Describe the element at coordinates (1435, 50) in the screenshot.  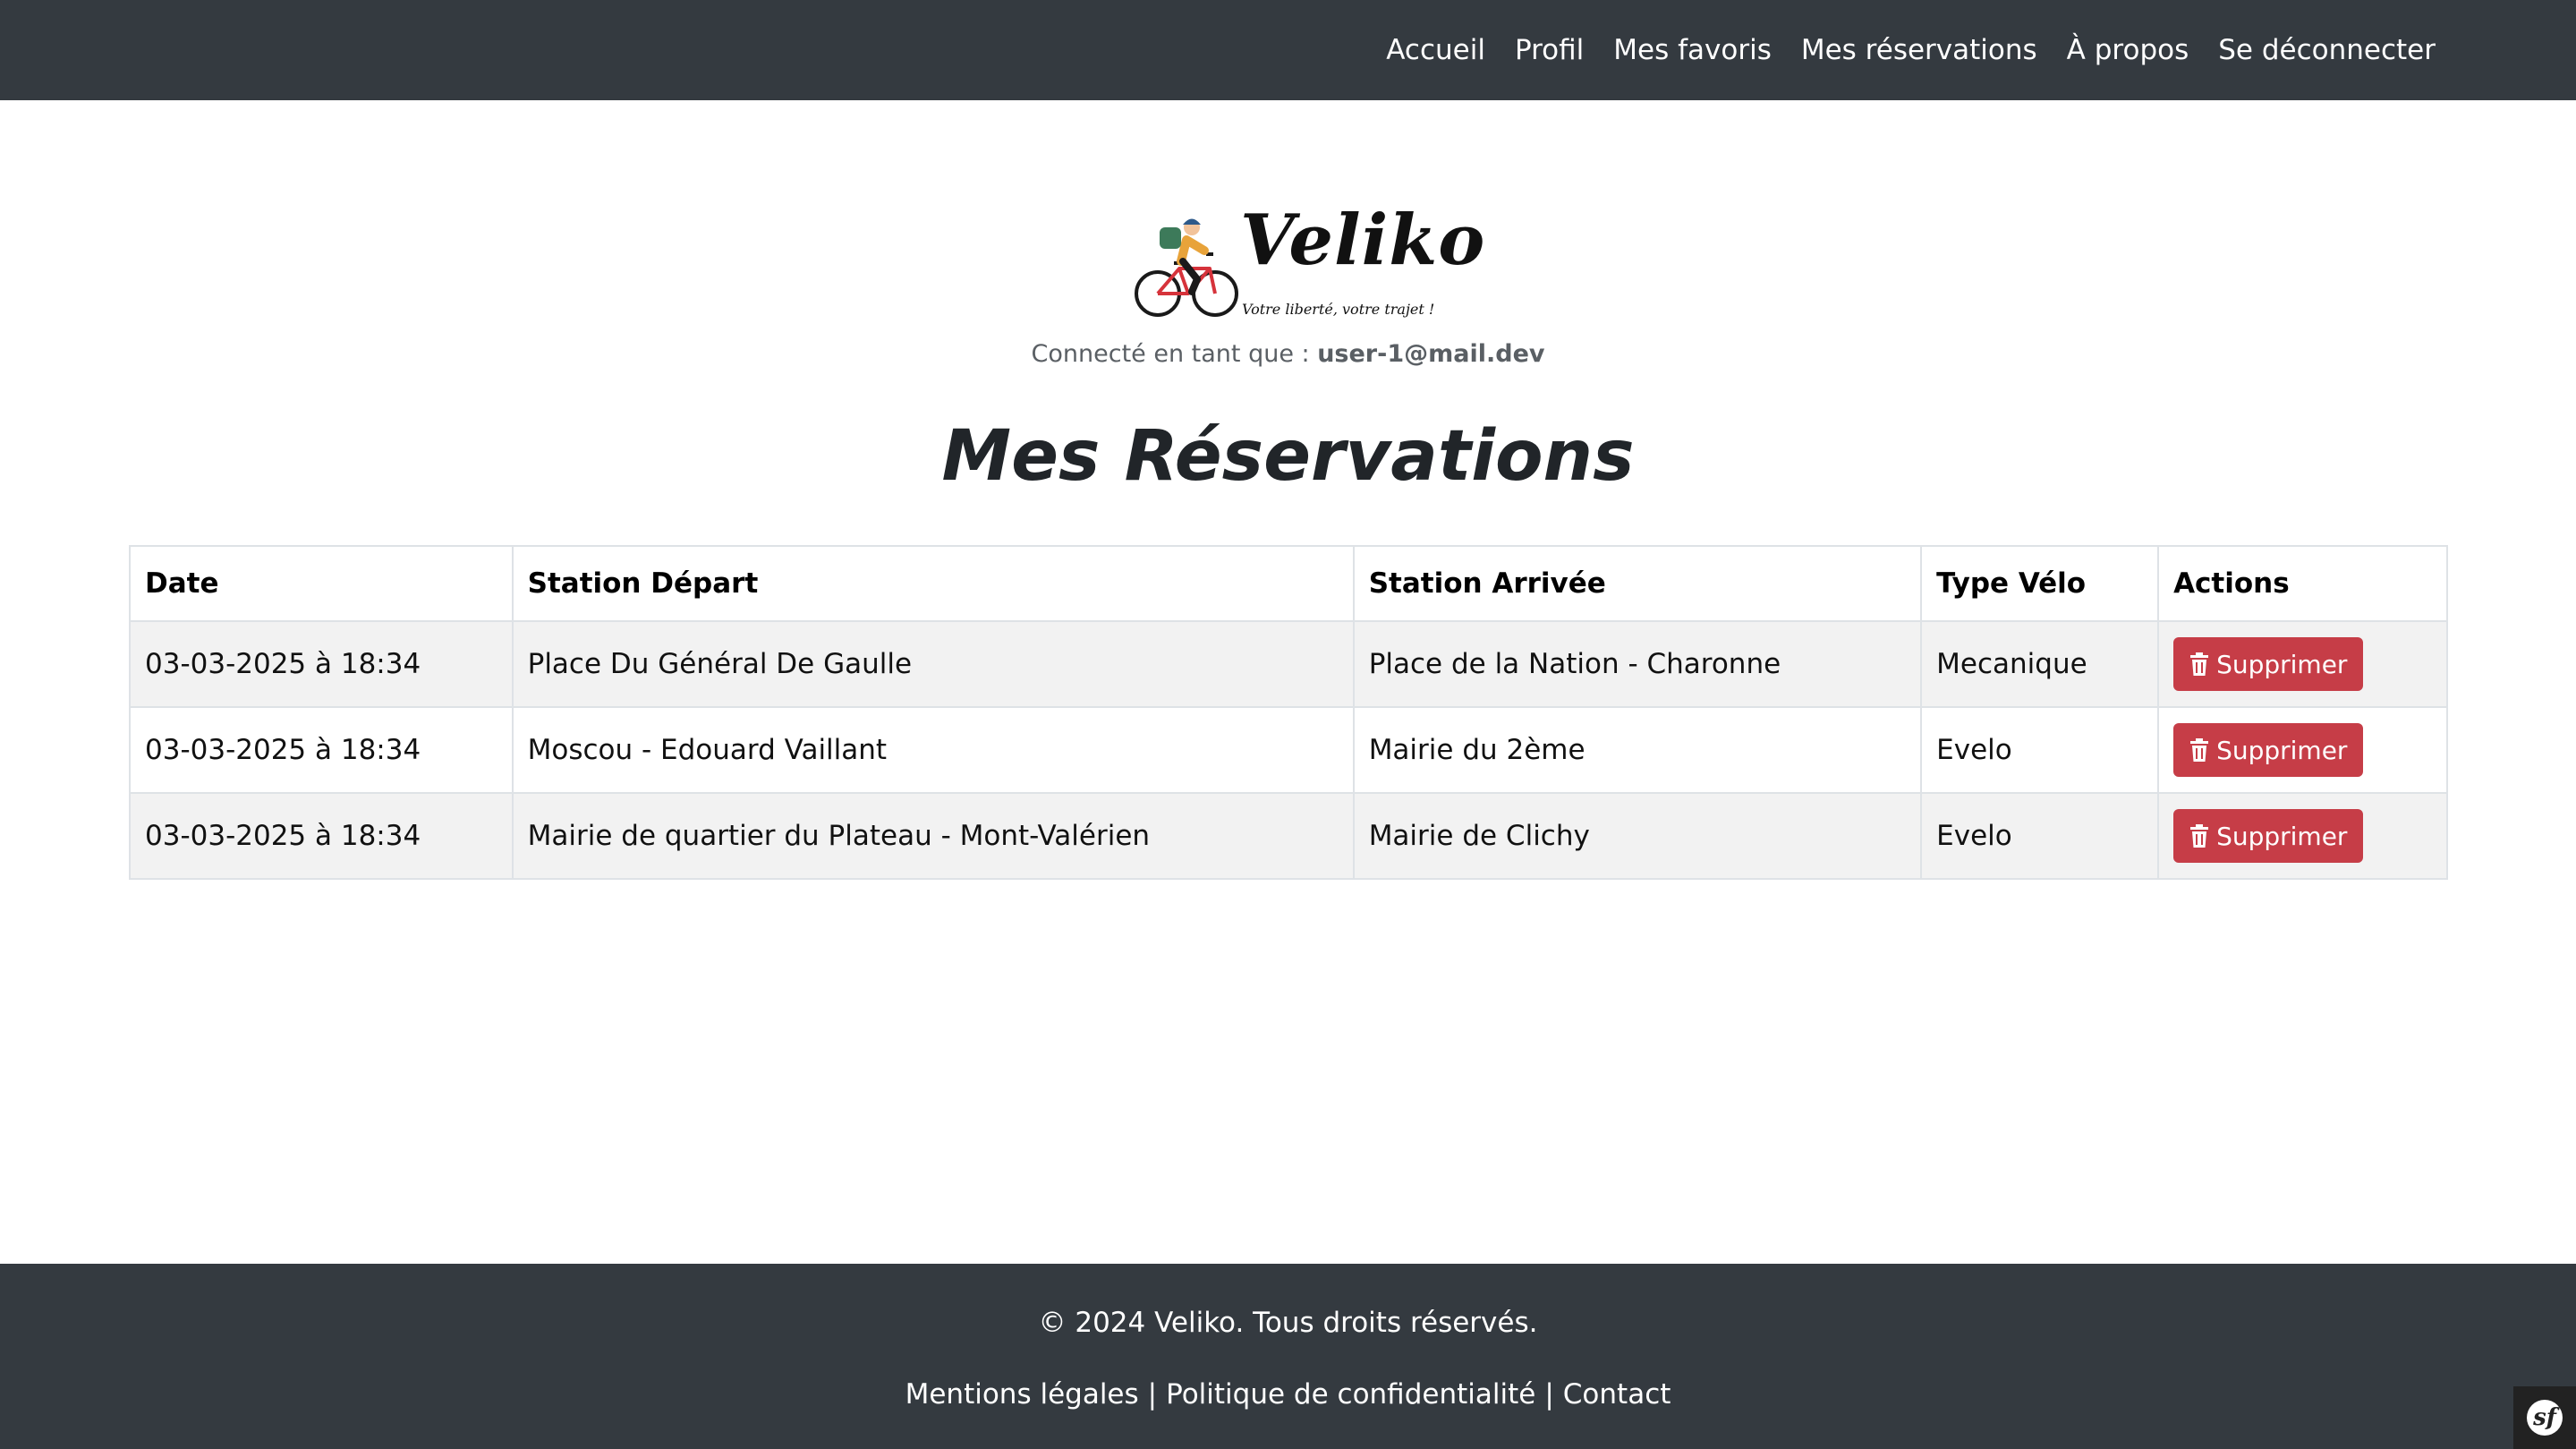
I see `nav-link-accueil: Accueil` at that location.